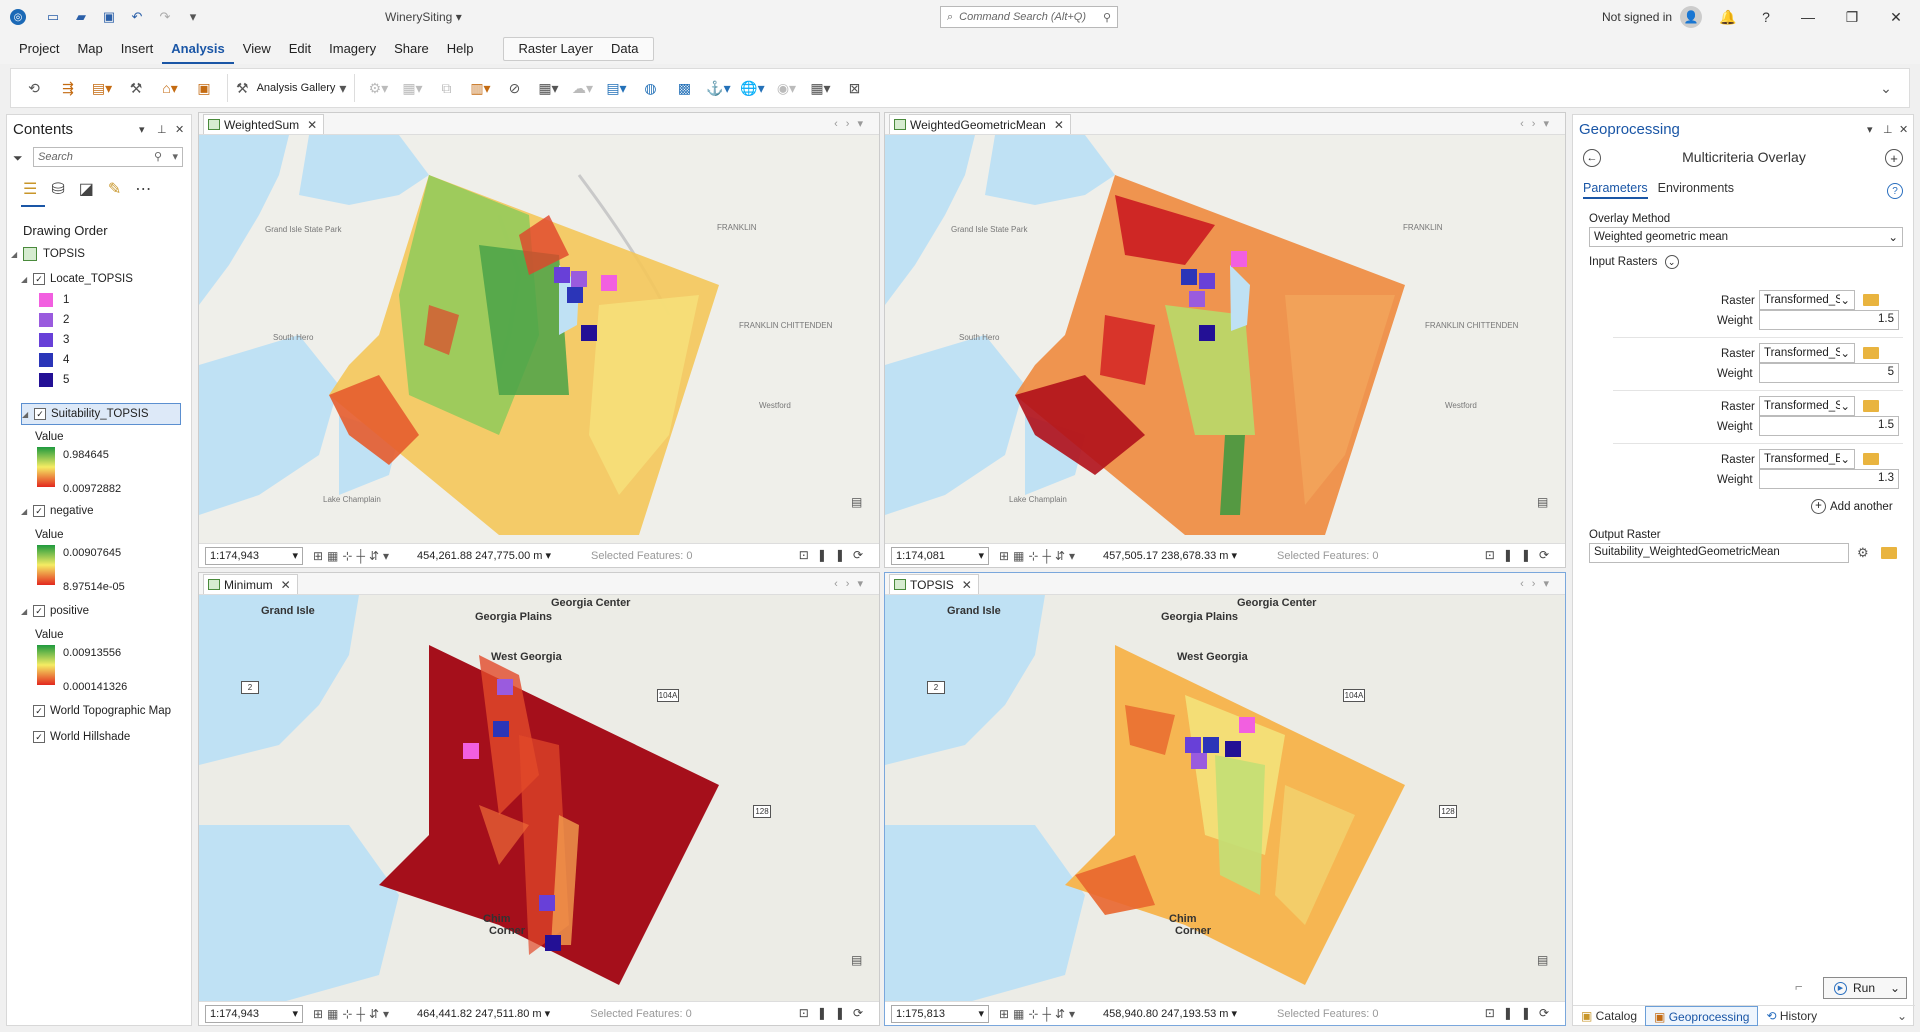  Describe the element at coordinates (1615, 190) in the screenshot. I see `tab-parameters: Parameters` at that location.